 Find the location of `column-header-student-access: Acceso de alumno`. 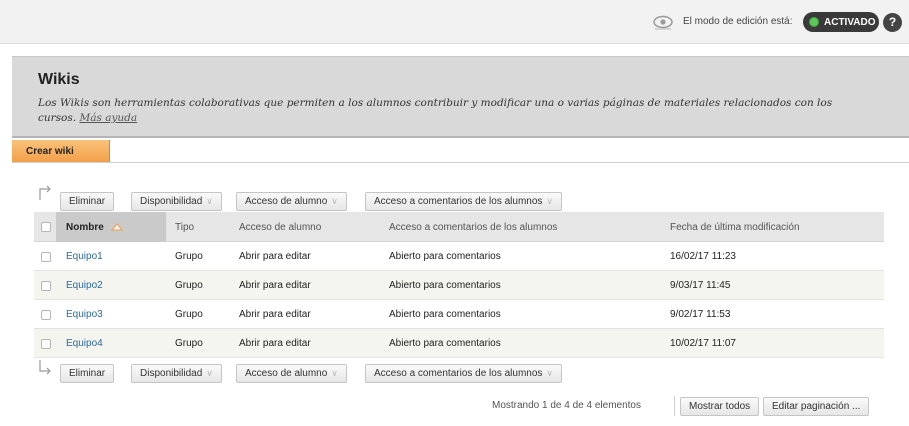

column-header-student-access: Acceso de alumno is located at coordinates (280, 227).